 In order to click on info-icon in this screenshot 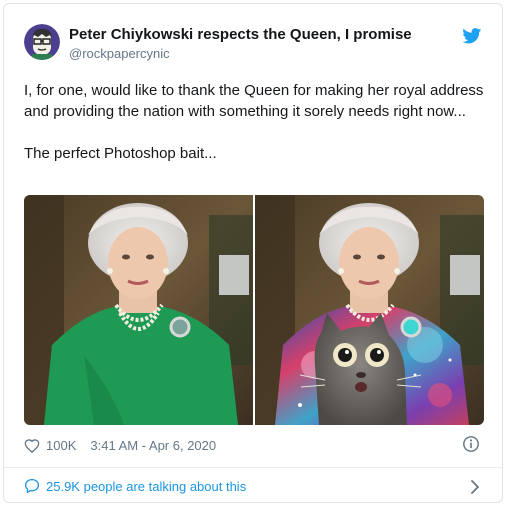, I will do `click(471, 444)`.